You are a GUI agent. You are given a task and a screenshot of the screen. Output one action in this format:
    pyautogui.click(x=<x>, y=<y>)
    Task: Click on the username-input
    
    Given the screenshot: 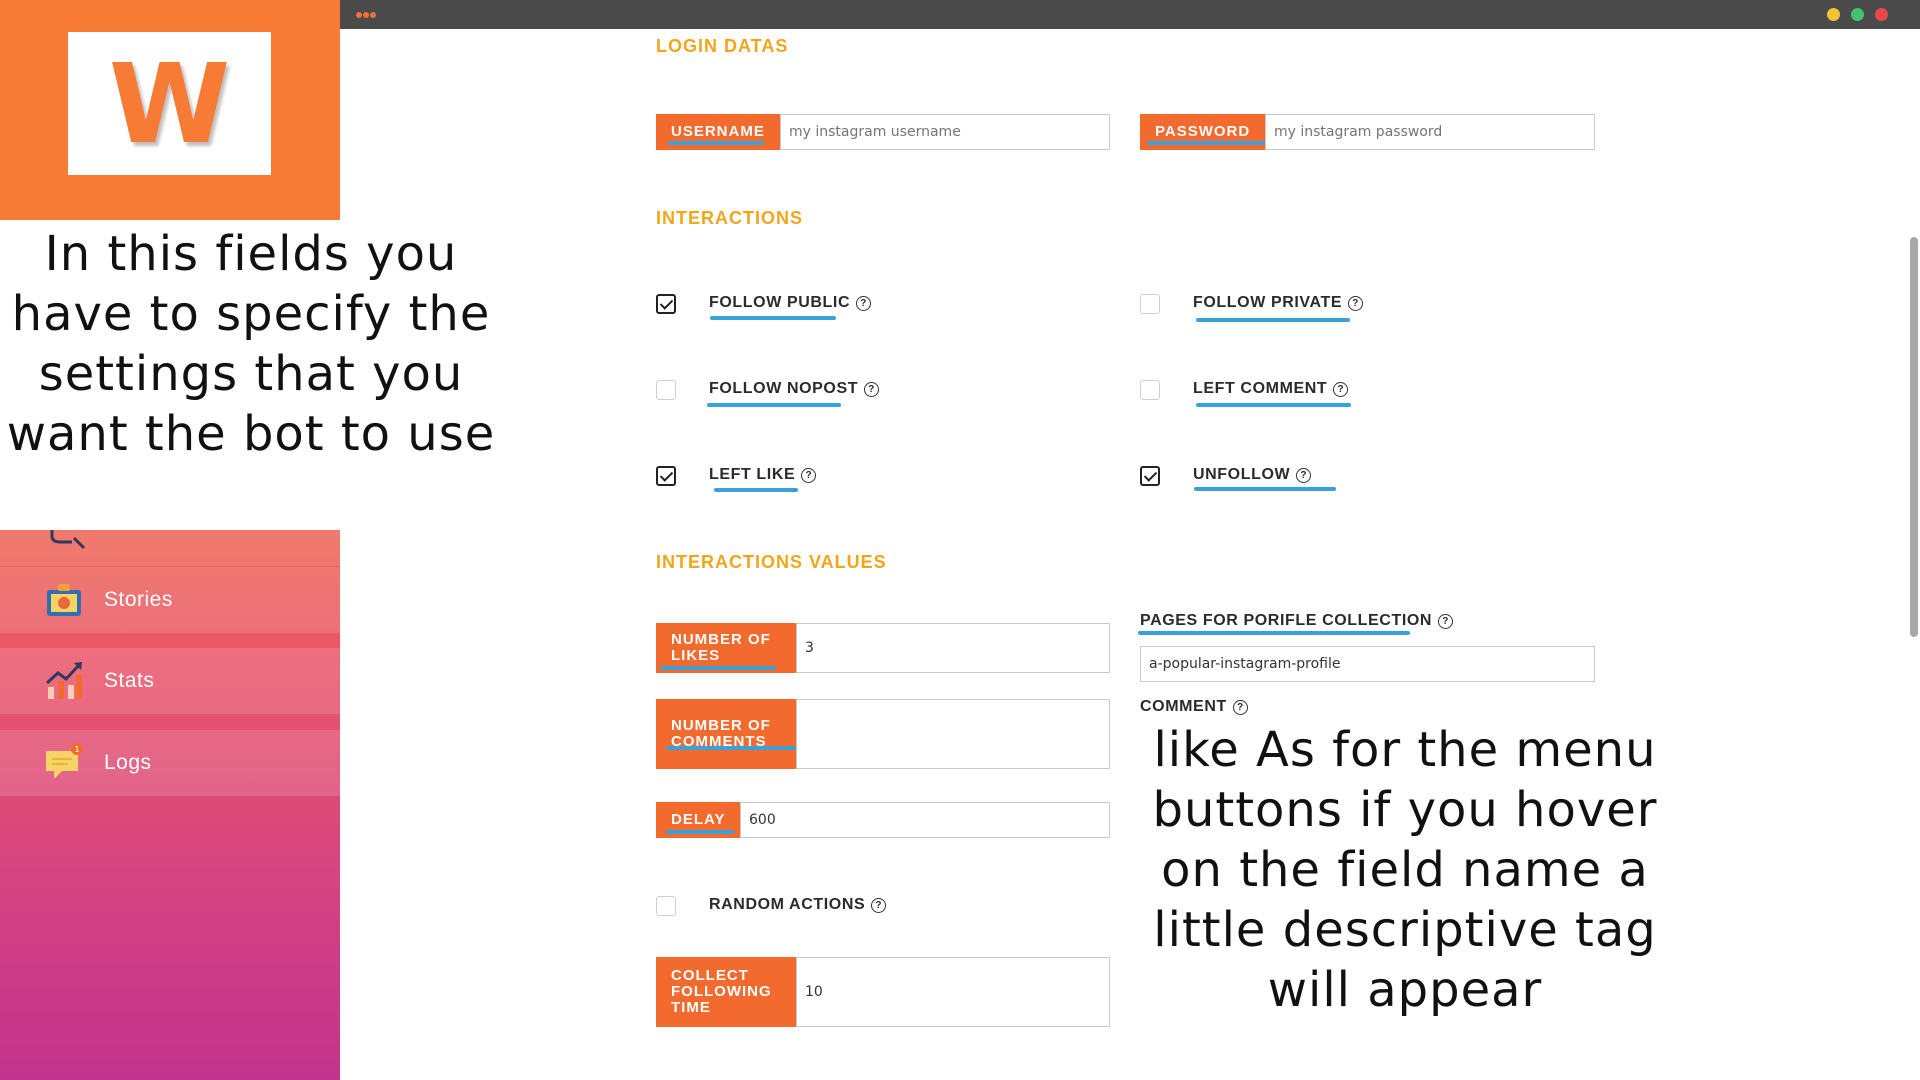 What is the action you would take?
    pyautogui.click(x=945, y=132)
    